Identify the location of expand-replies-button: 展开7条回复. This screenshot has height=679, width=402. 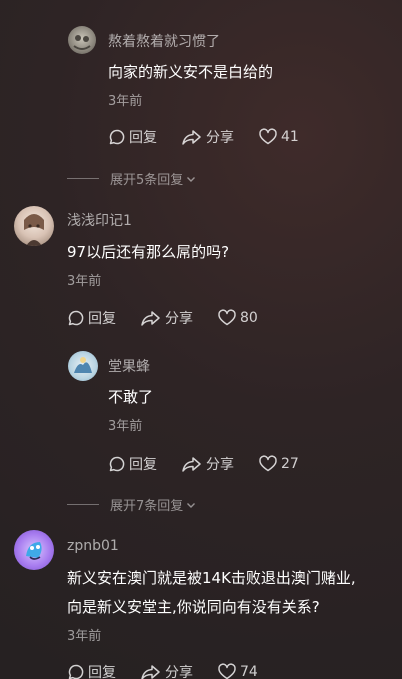
(132, 504).